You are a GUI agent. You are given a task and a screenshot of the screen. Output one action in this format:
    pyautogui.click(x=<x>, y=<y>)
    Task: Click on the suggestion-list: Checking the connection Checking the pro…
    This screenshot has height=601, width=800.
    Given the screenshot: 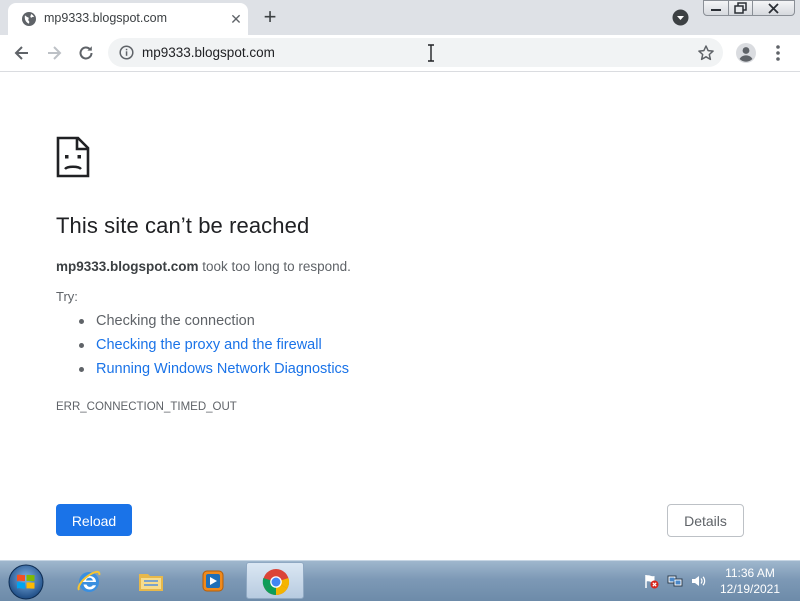 What is the action you would take?
    pyautogui.click(x=202, y=345)
    